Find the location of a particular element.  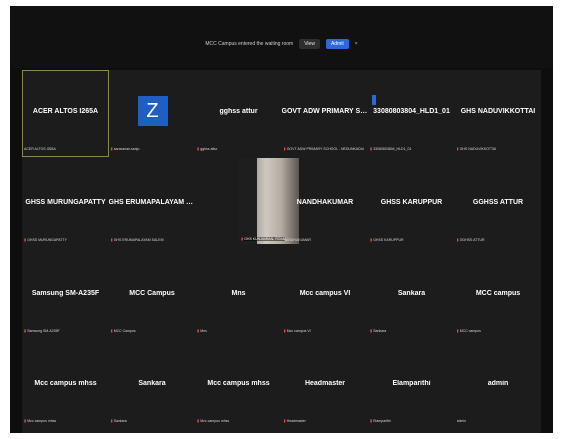

participant-label: ▮ GHSS MURUNGAPATTY is located at coordinates (65, 240).